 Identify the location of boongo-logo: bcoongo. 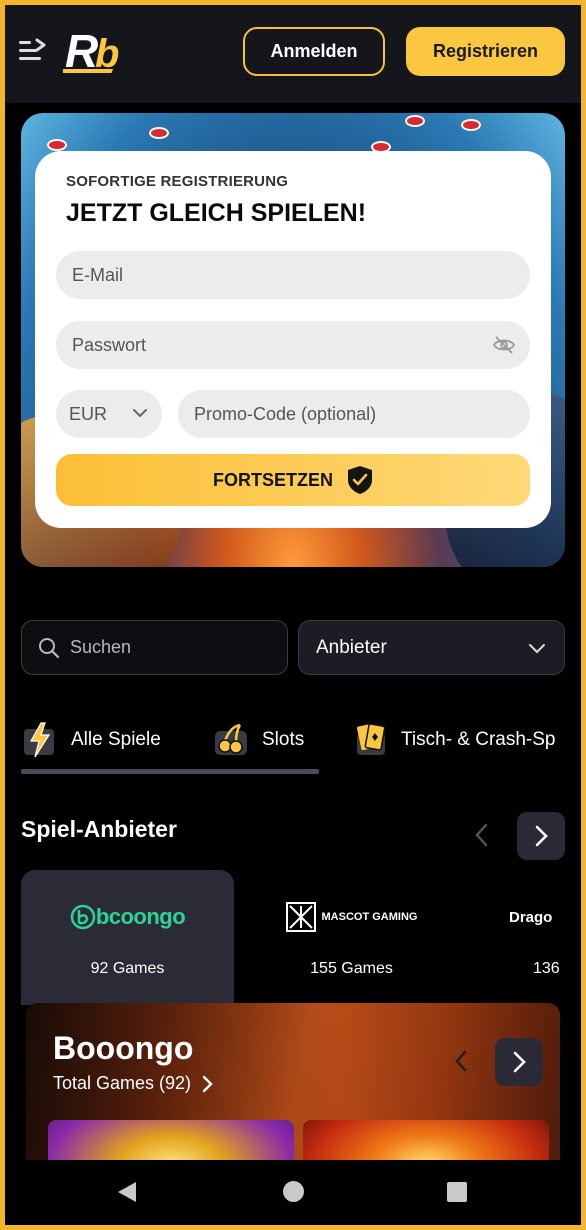
(127, 917).